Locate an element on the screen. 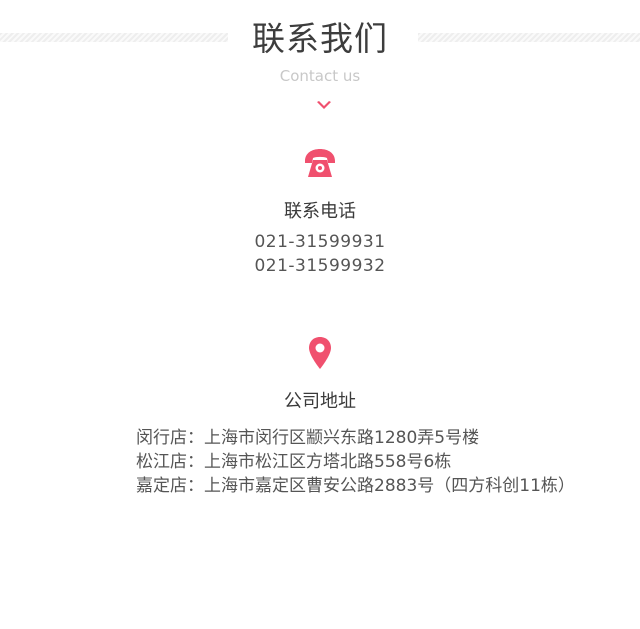 The height and width of the screenshot is (629, 640). store-address-jiading: 嘉定店：上海市嘉定区曹安公路2883号（四方科创11栋） is located at coordinates (355, 486).